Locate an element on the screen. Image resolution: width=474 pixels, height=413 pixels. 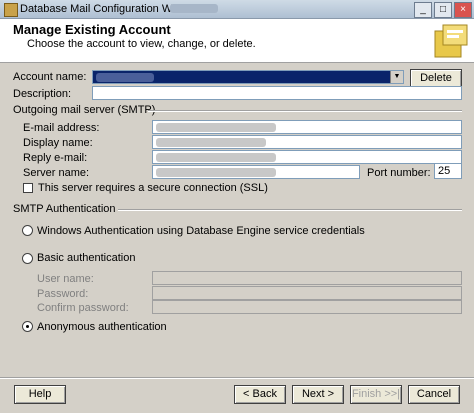
server-name-label: Server name: is located at coordinates (56, 173).